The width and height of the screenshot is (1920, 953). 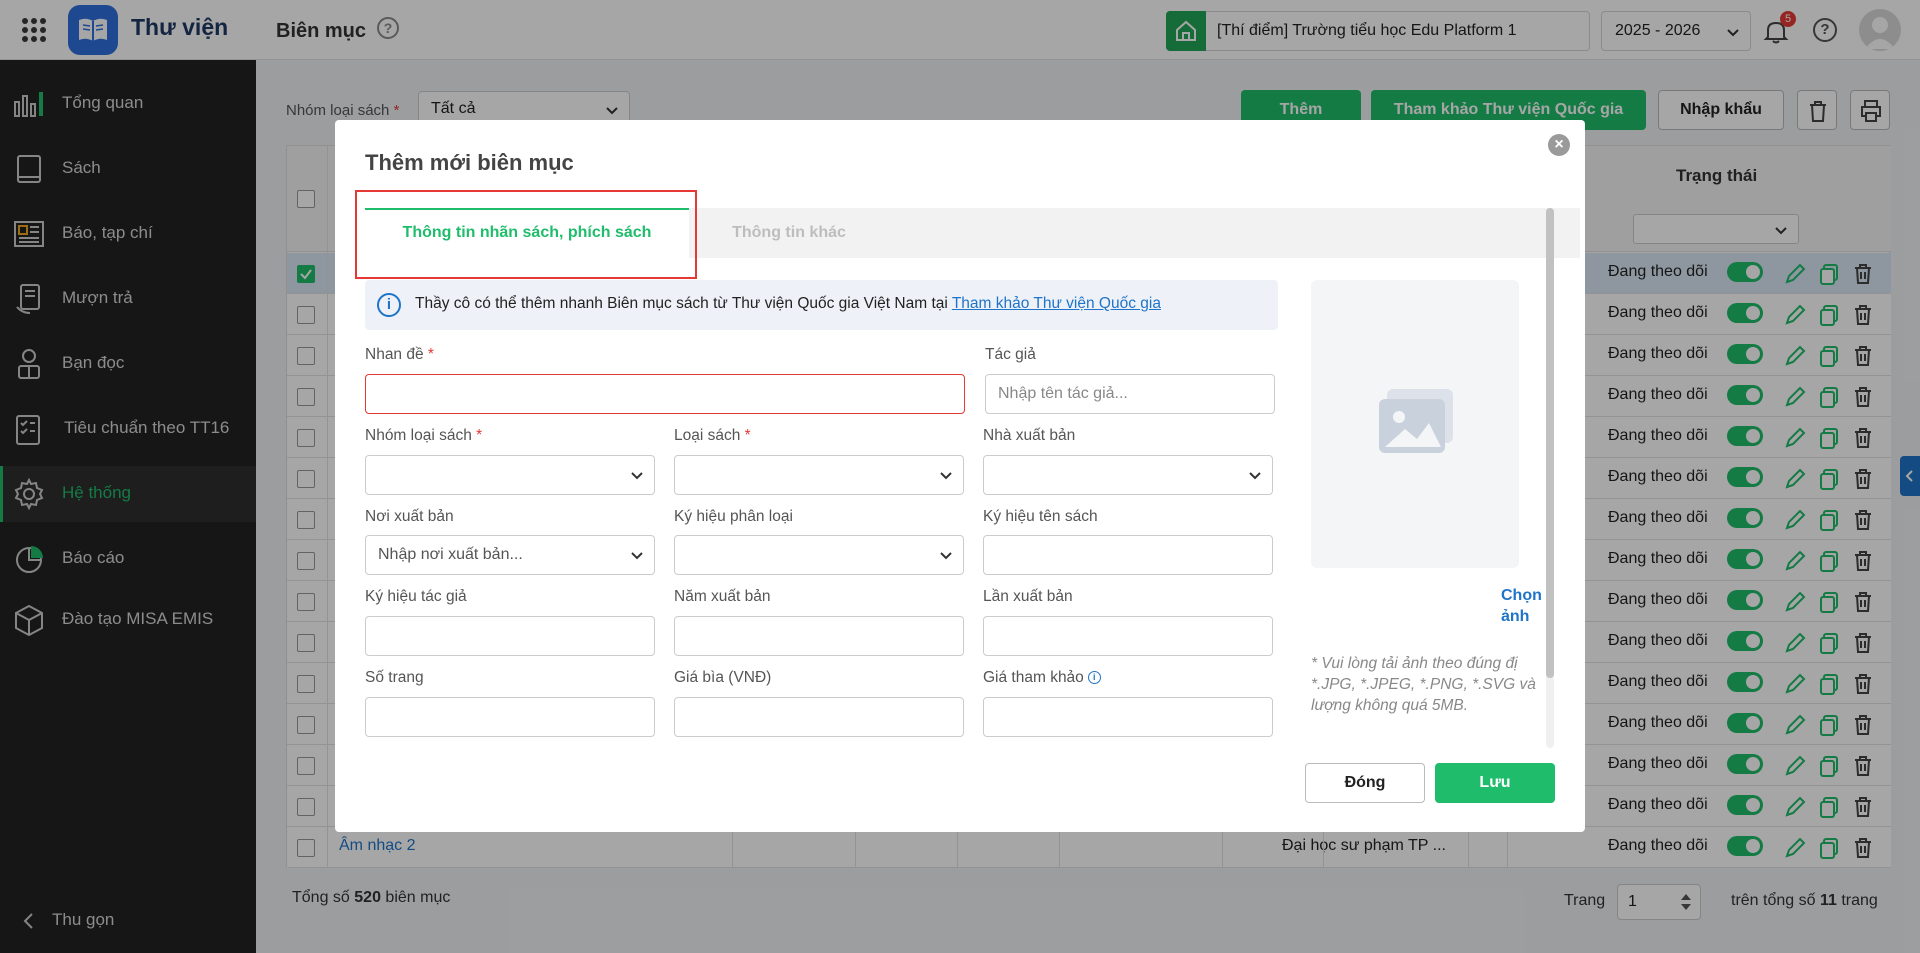 What do you see at coordinates (409, 516) in the screenshot?
I see `publish-place-label: Nơi xuất bản` at bounding box center [409, 516].